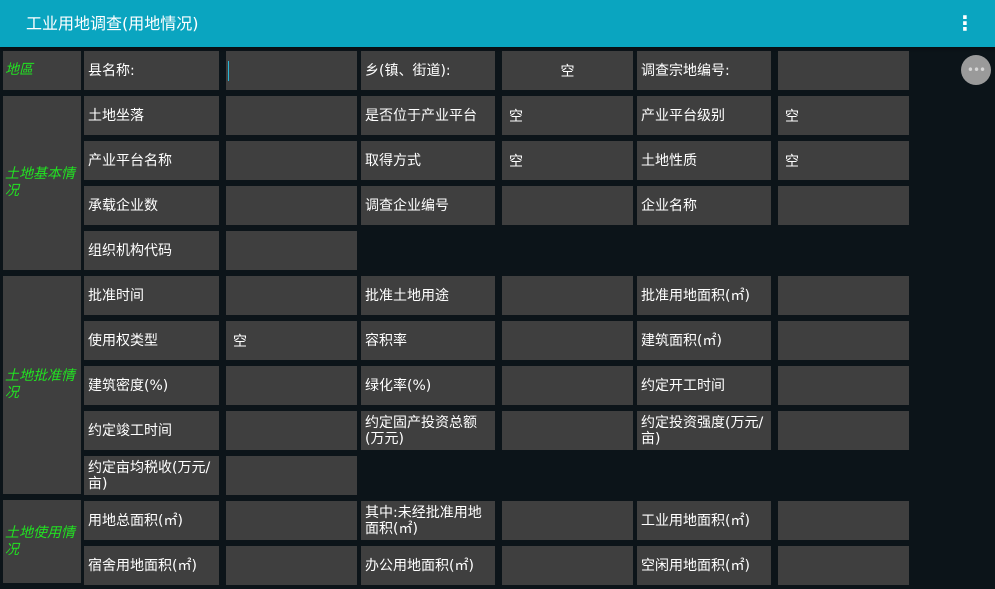 This screenshot has height=589, width=995. What do you see at coordinates (291, 475) in the screenshot?
I see `agreed-tax-input` at bounding box center [291, 475].